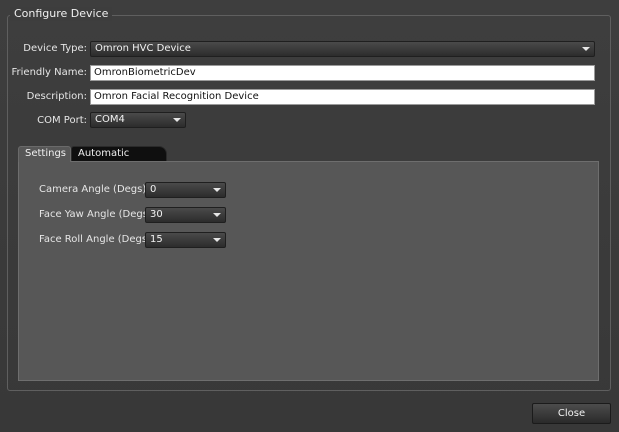 Image resolution: width=619 pixels, height=432 pixels. Describe the element at coordinates (110, 119) in the screenshot. I see `com-port-value: COM4` at that location.